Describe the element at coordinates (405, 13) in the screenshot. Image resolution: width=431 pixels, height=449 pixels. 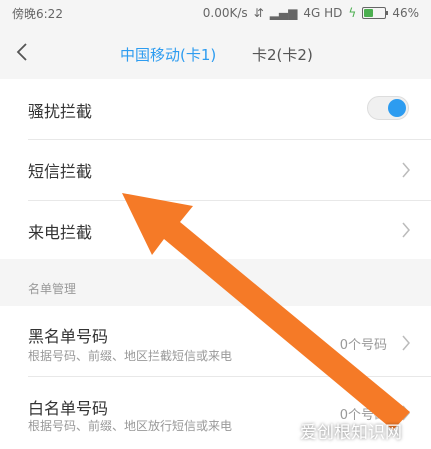
I see `battery-percent: 46%` at that location.